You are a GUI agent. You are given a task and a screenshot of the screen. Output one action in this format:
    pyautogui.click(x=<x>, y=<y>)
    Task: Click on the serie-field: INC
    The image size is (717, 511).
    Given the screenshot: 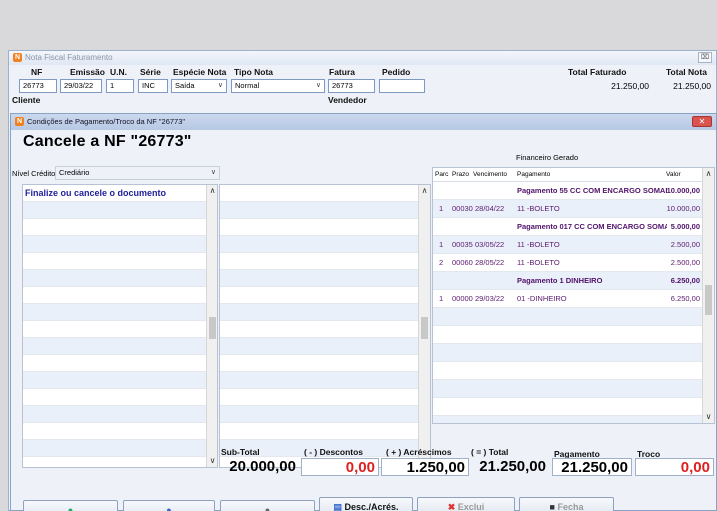 What is the action you would take?
    pyautogui.click(x=153, y=86)
    